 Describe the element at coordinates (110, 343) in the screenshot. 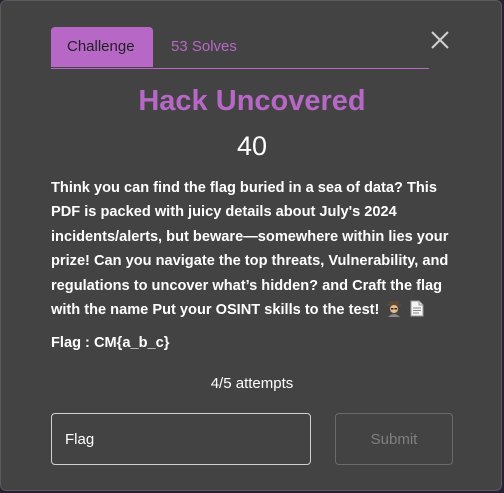

I see `flag-format: Flag : CM{a_b_c}` at that location.